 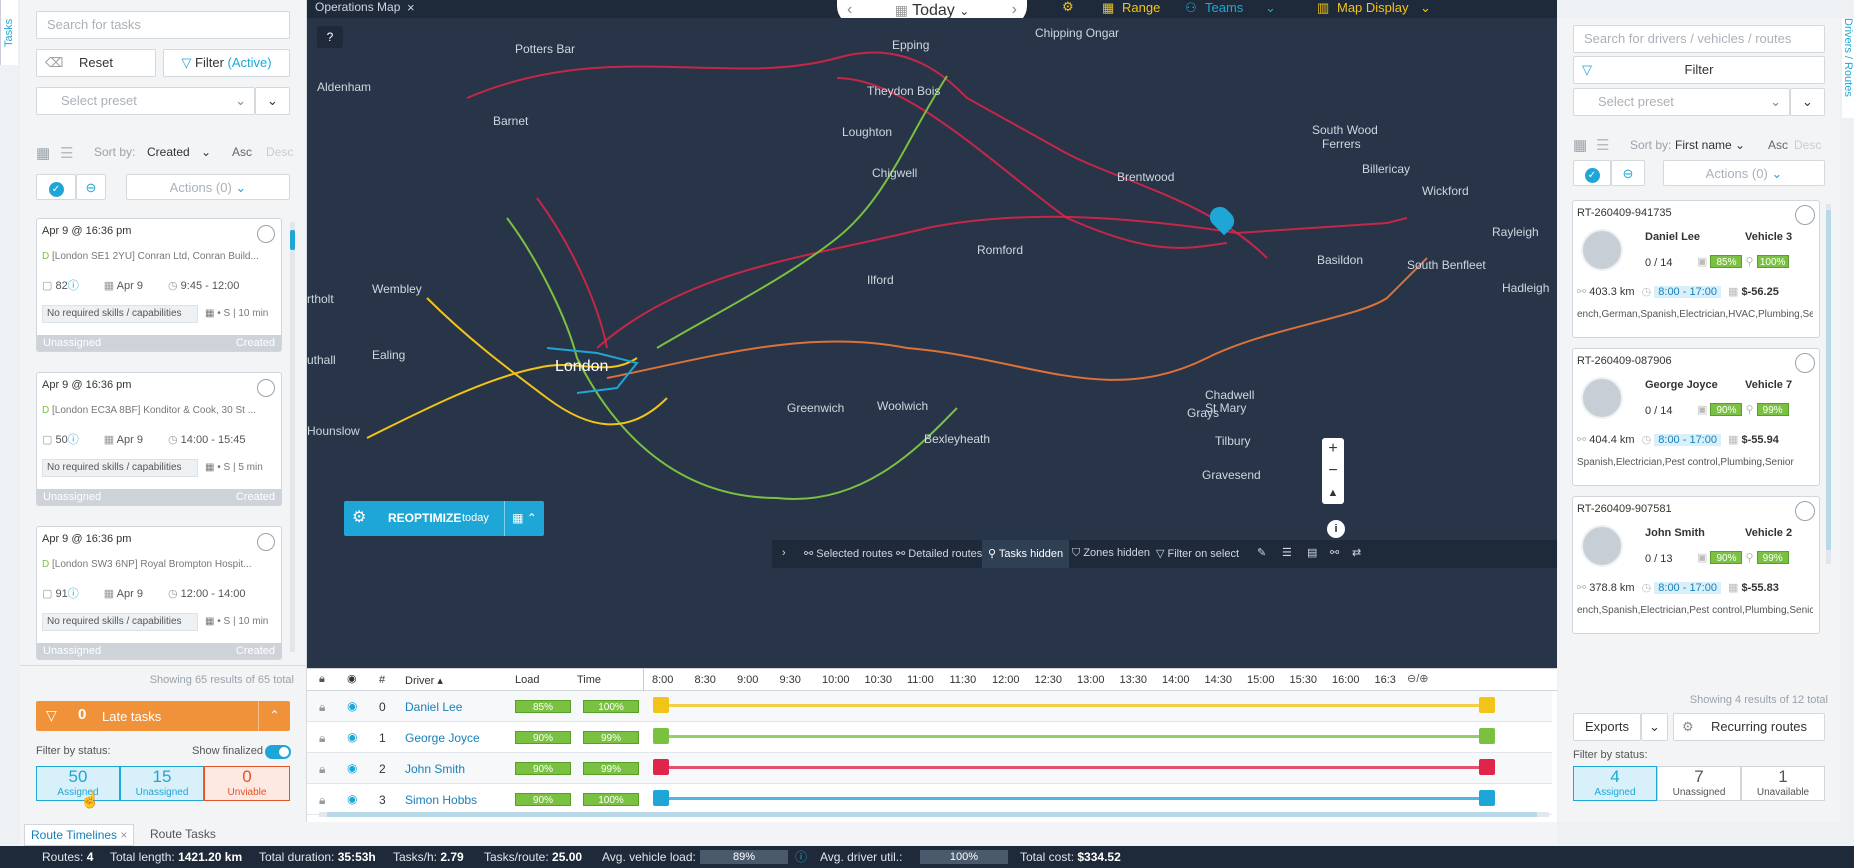 What do you see at coordinates (424, 680) in the screenshot?
I see `col-driver: Driver ▴` at bounding box center [424, 680].